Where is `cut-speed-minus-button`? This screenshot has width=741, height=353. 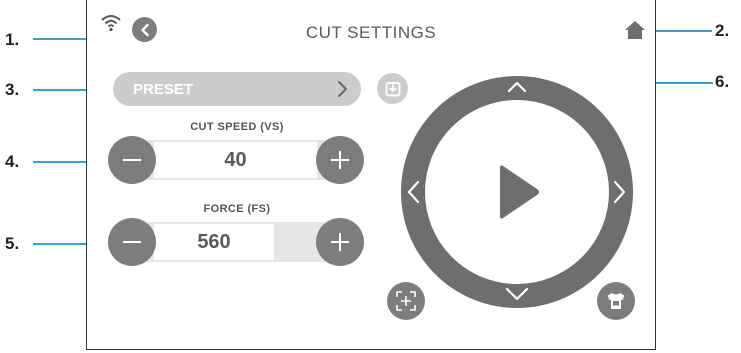
cut-speed-minus-button is located at coordinates (132, 160).